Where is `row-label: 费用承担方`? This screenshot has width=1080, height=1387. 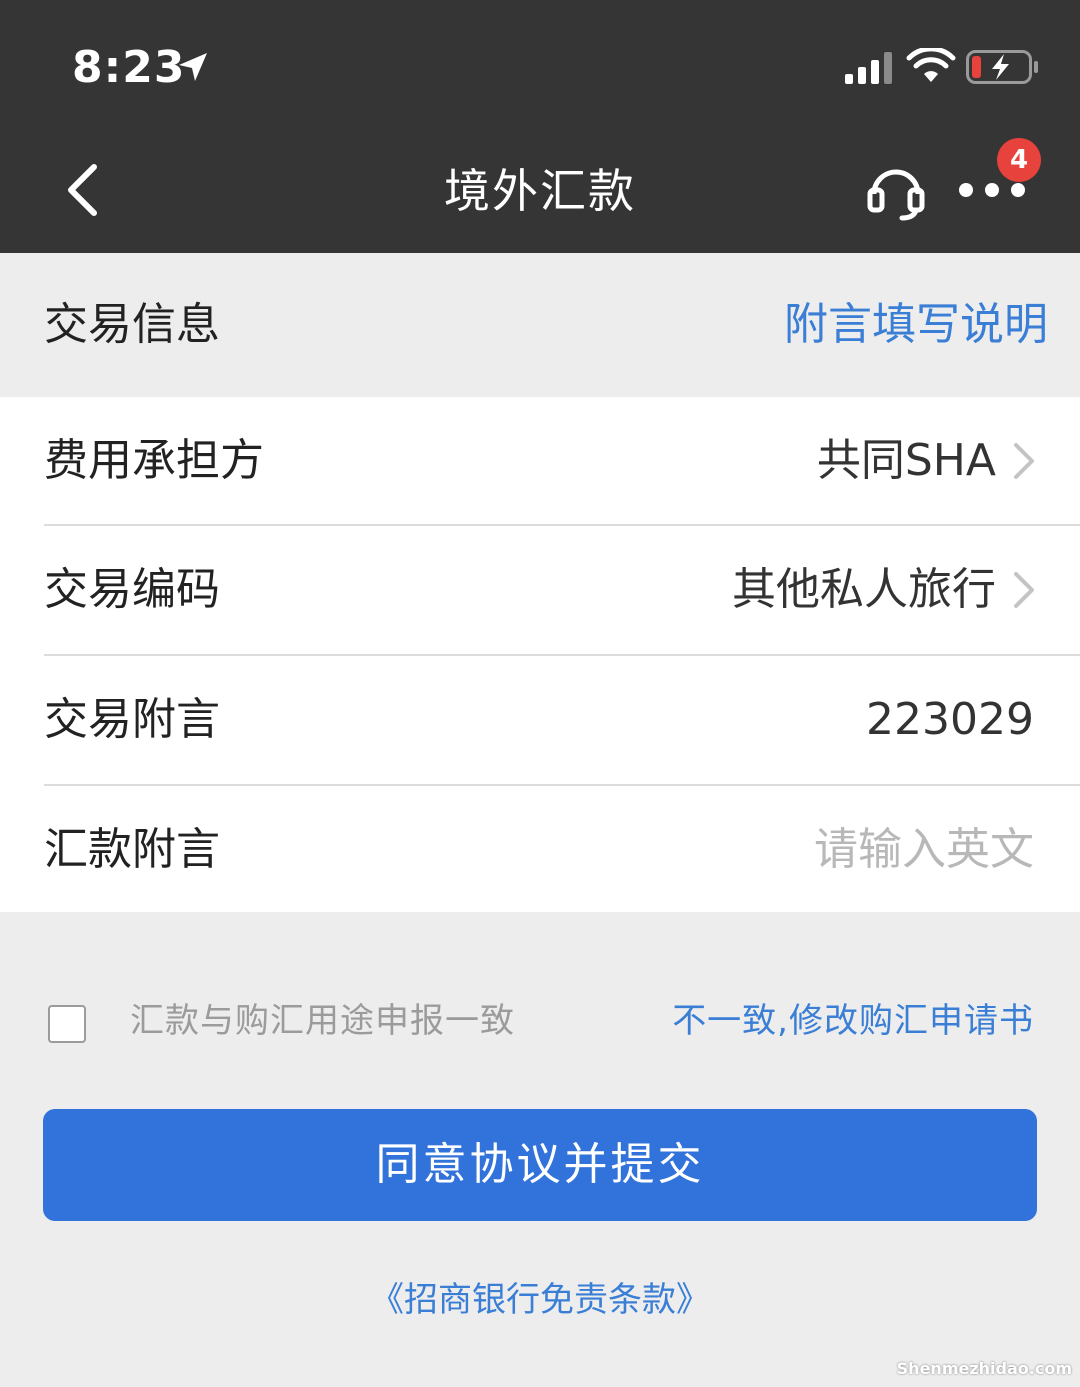
row-label: 费用承担方 is located at coordinates (154, 460).